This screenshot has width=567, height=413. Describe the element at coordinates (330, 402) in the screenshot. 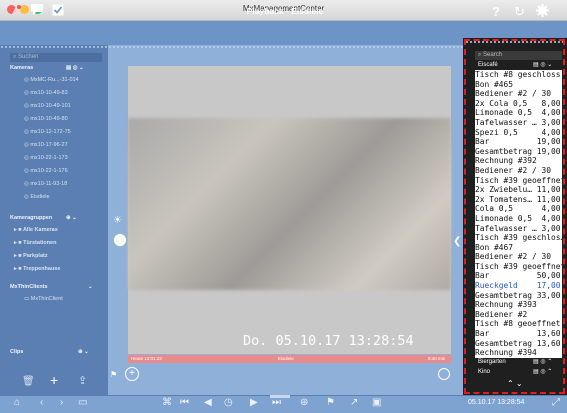

I see `bookmark-icon: ⚑` at that location.